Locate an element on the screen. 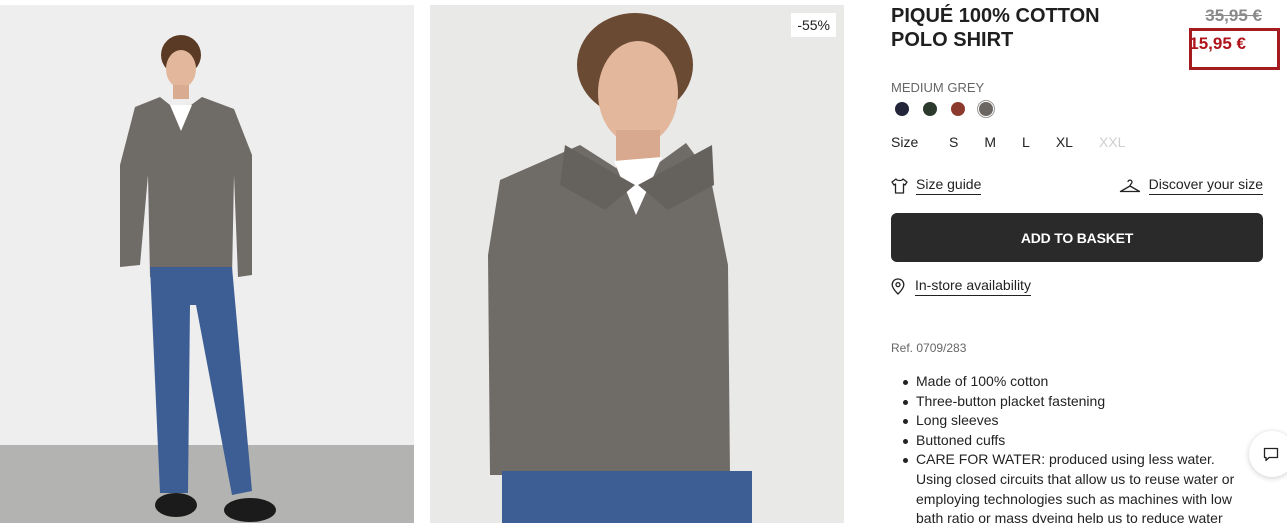 The width and height of the screenshot is (1287, 523). chat-icon is located at coordinates (1271, 454).